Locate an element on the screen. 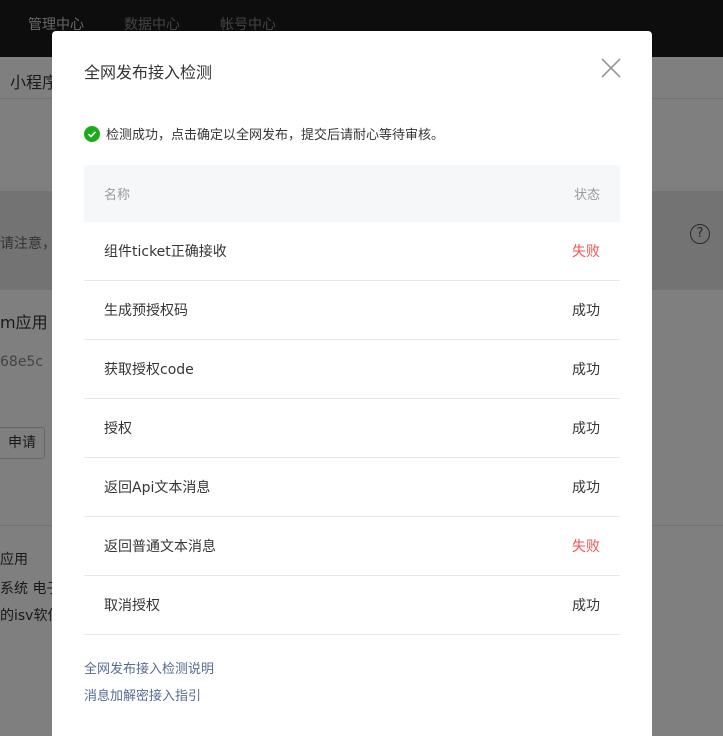 Image resolution: width=723 pixels, height=751 pixels. check-item-name: 生成预授权码 is located at coordinates (146, 311).